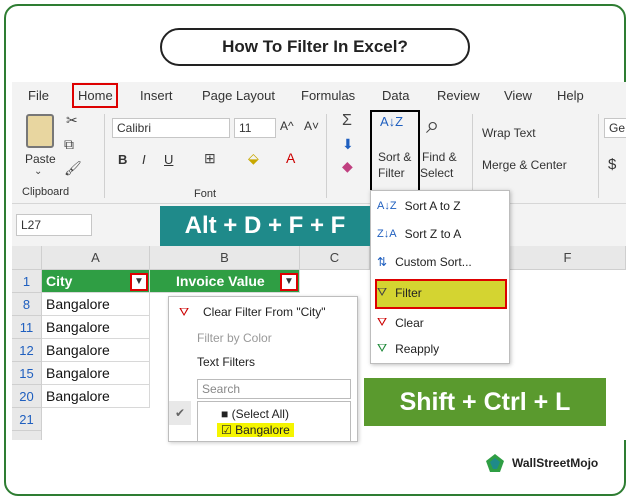  Describe the element at coordinates (348, 144) in the screenshot. I see `fill-down-icon: ⬇` at that location.